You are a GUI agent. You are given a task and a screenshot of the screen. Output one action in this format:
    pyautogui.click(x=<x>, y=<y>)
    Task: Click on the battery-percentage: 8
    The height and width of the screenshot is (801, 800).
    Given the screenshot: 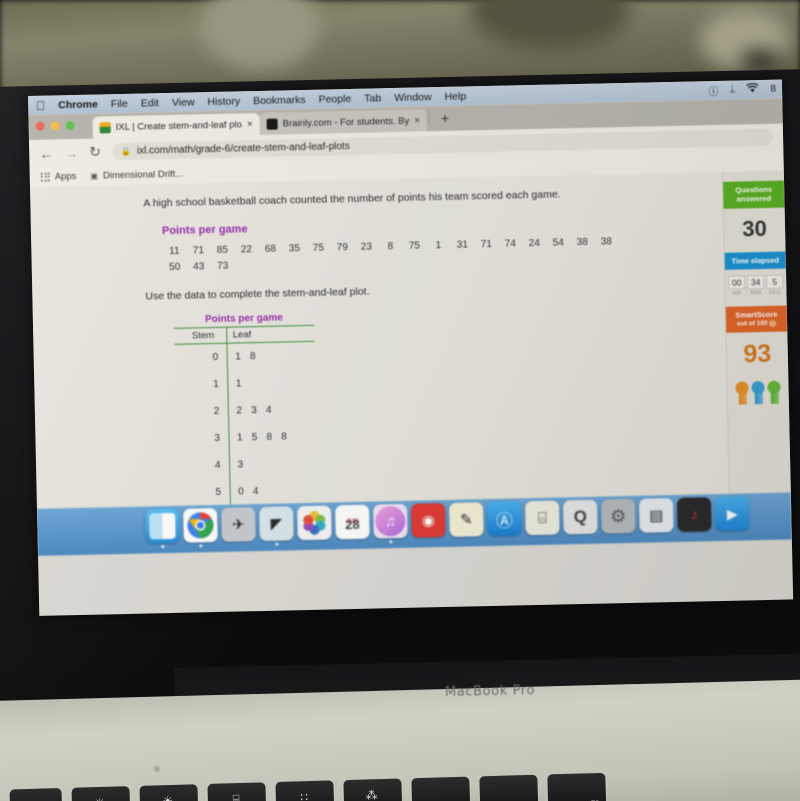 What is the action you would take?
    pyautogui.click(x=773, y=89)
    